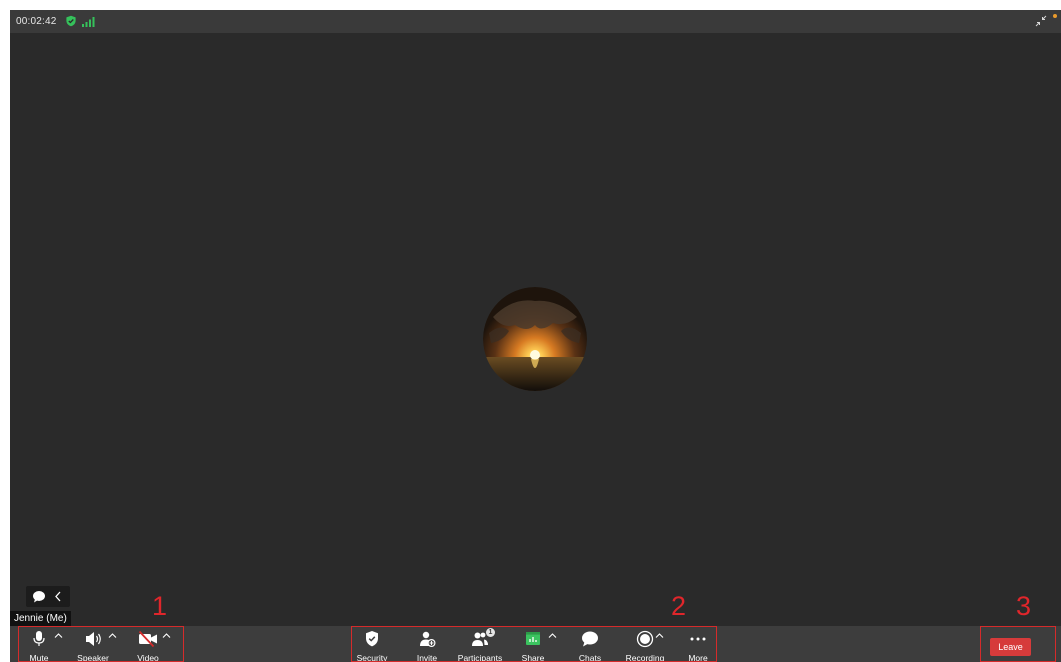  I want to click on annotation-label-3: 3, so click(1024, 606).